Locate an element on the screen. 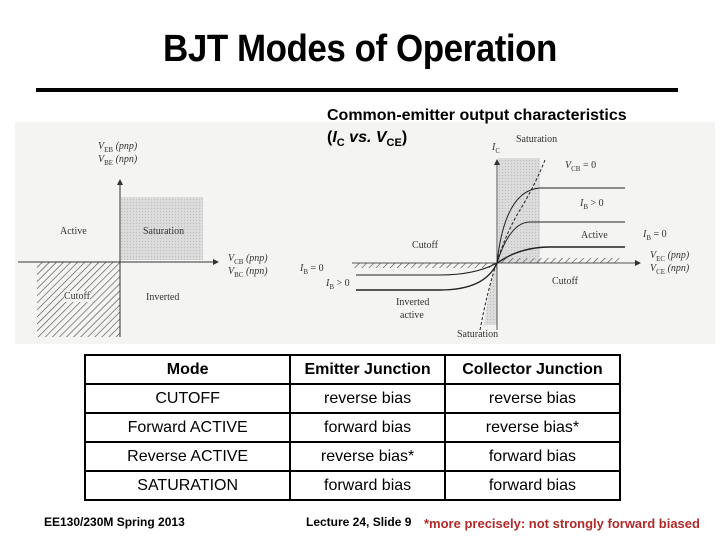  header-mode: Mode is located at coordinates (187, 369).